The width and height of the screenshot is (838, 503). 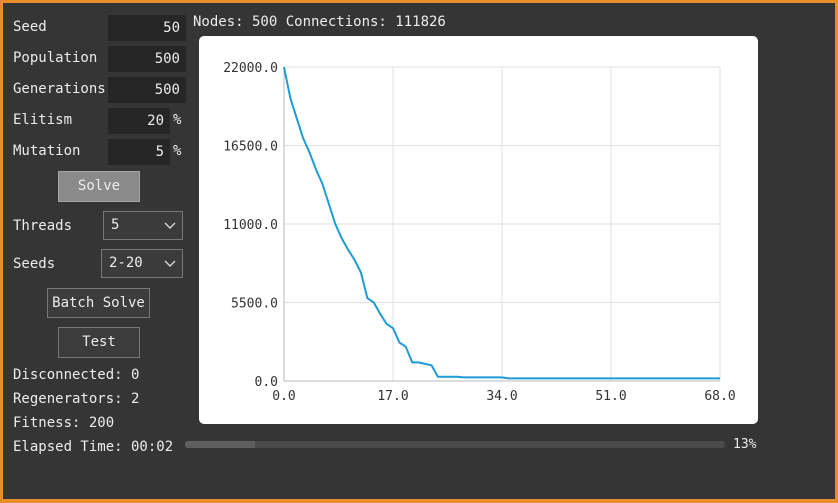 I want to click on solve-button: Solve, so click(x=99, y=186).